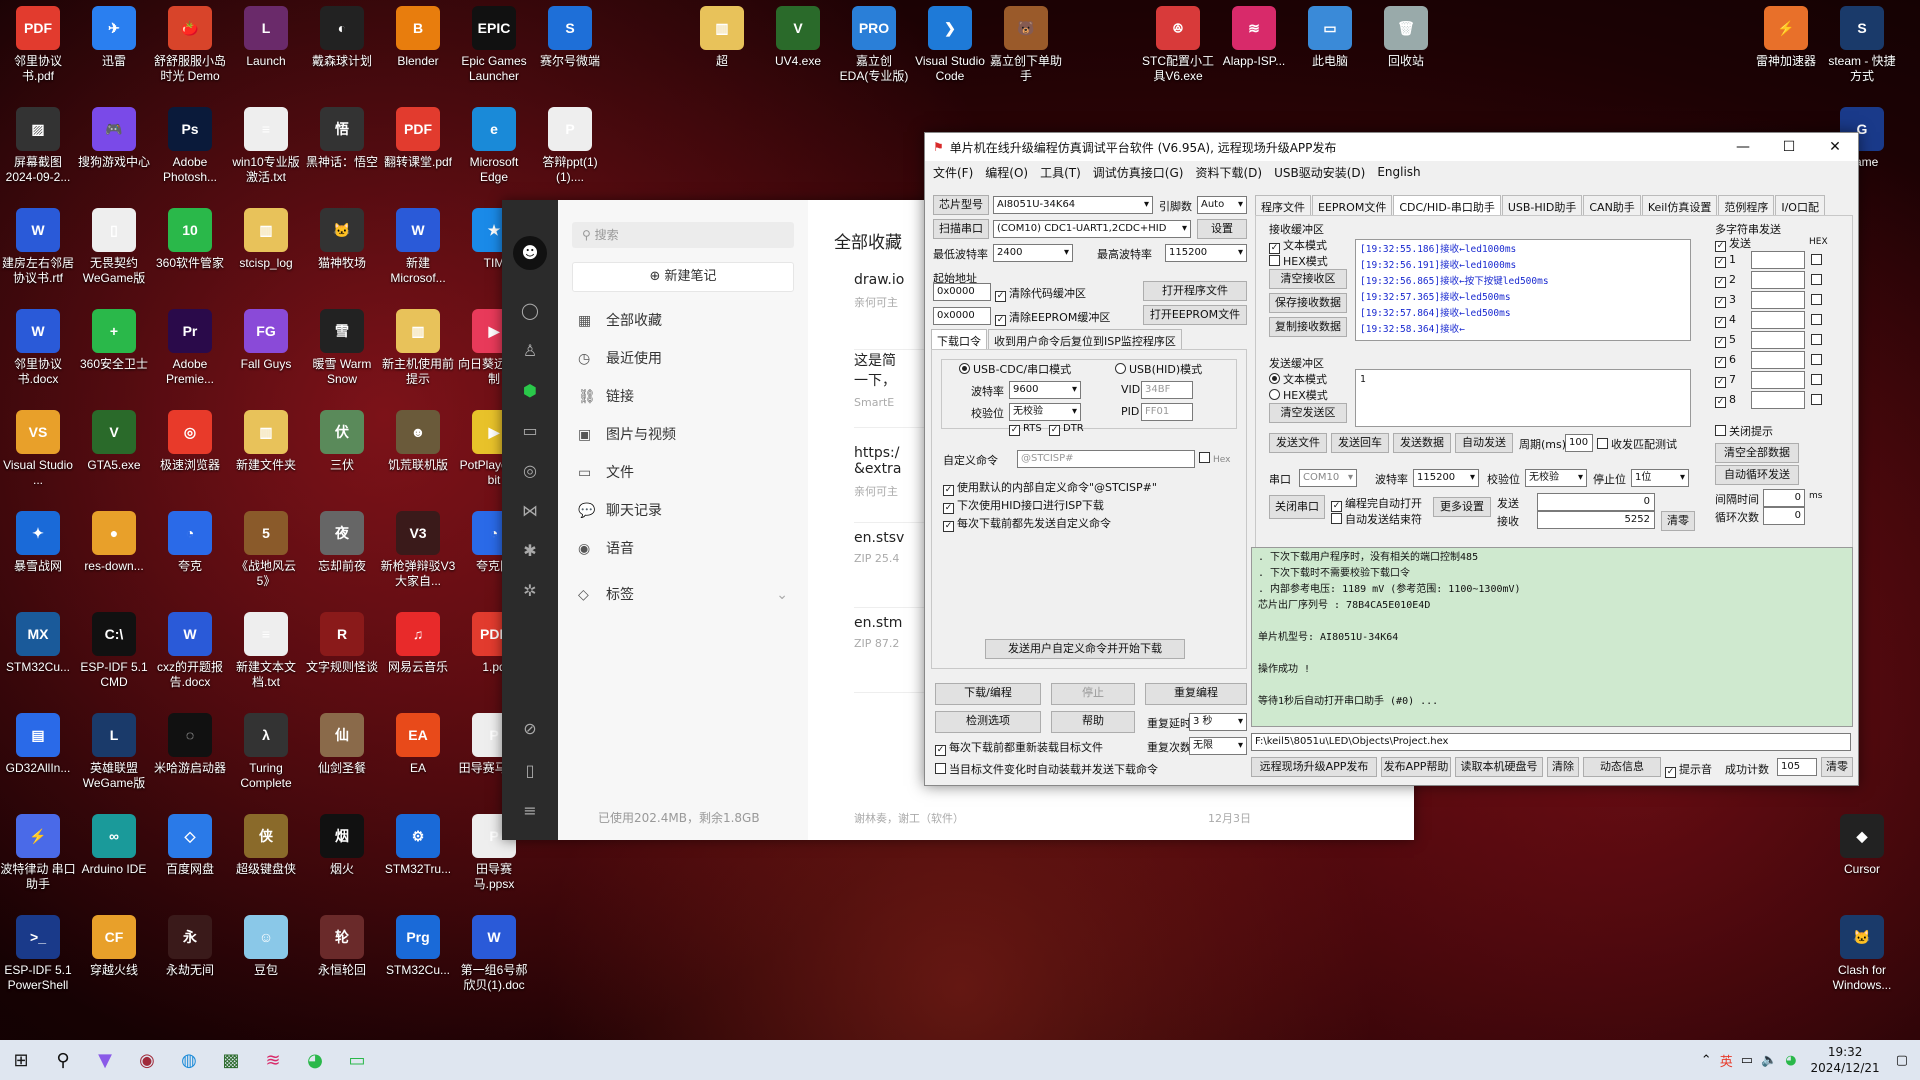 The height and width of the screenshot is (1080, 1920). I want to click on notification-icon: ▢, so click(1902, 1060).